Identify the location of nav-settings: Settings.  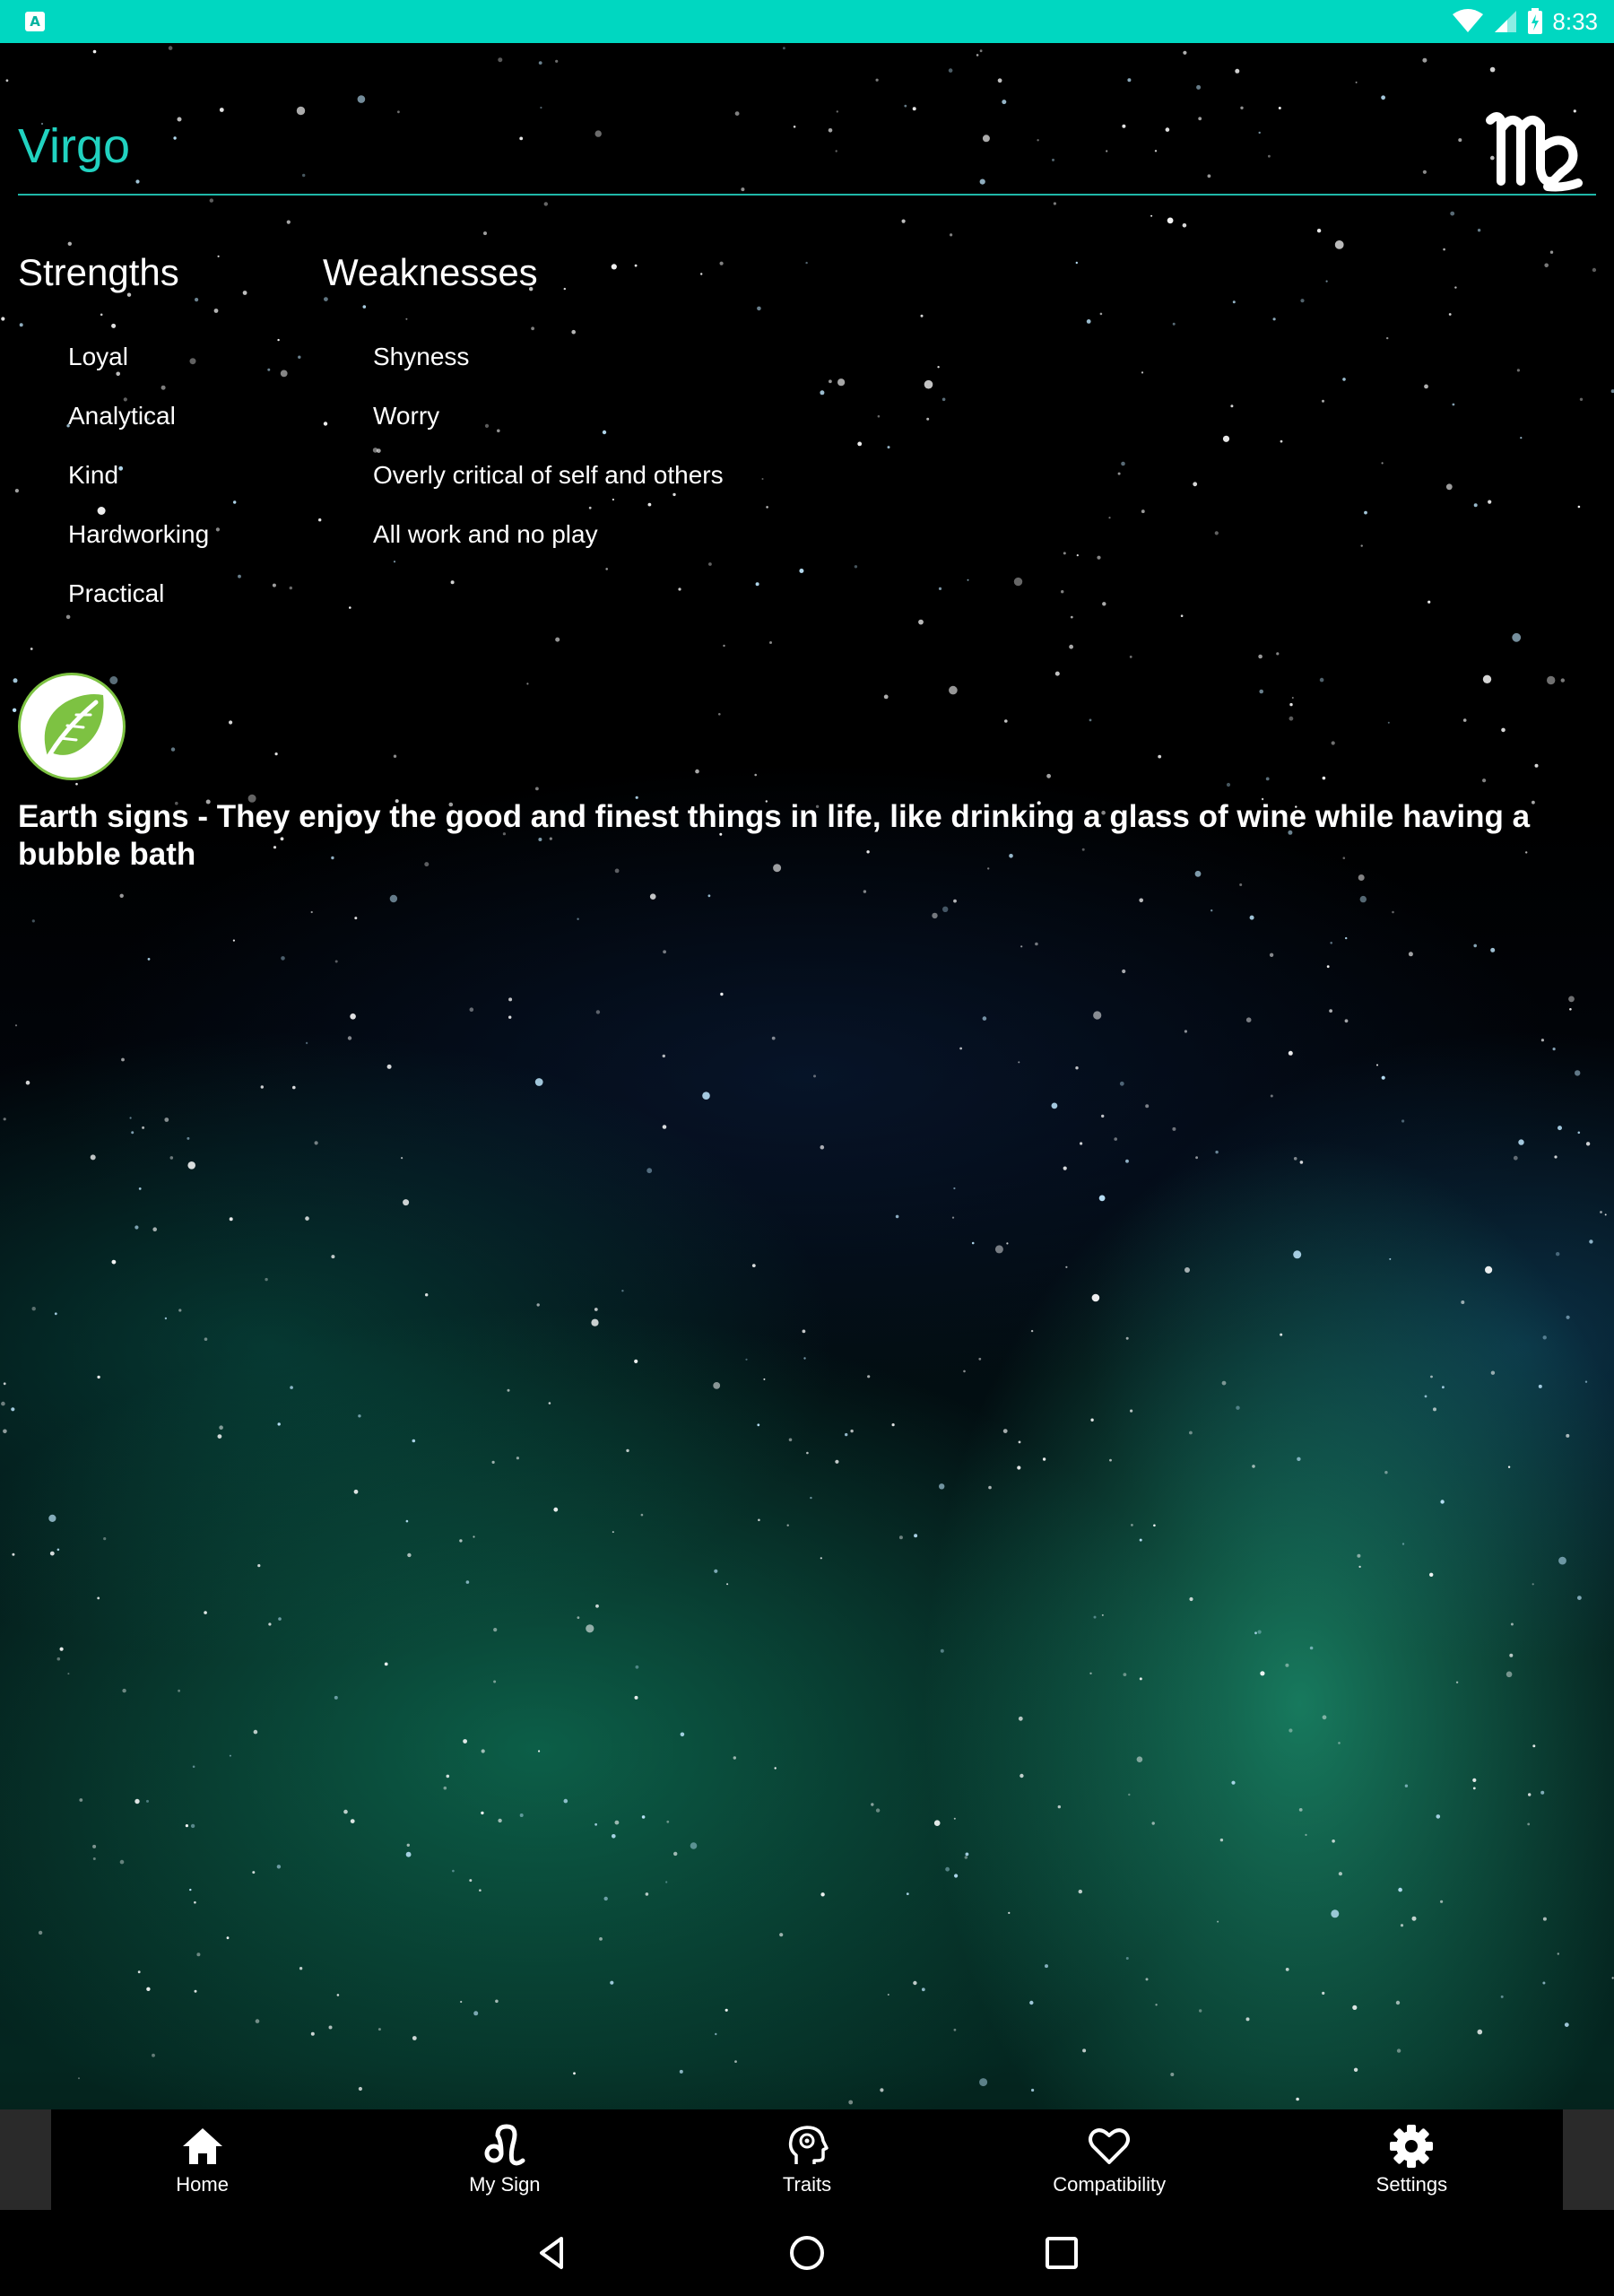
(1412, 2159).